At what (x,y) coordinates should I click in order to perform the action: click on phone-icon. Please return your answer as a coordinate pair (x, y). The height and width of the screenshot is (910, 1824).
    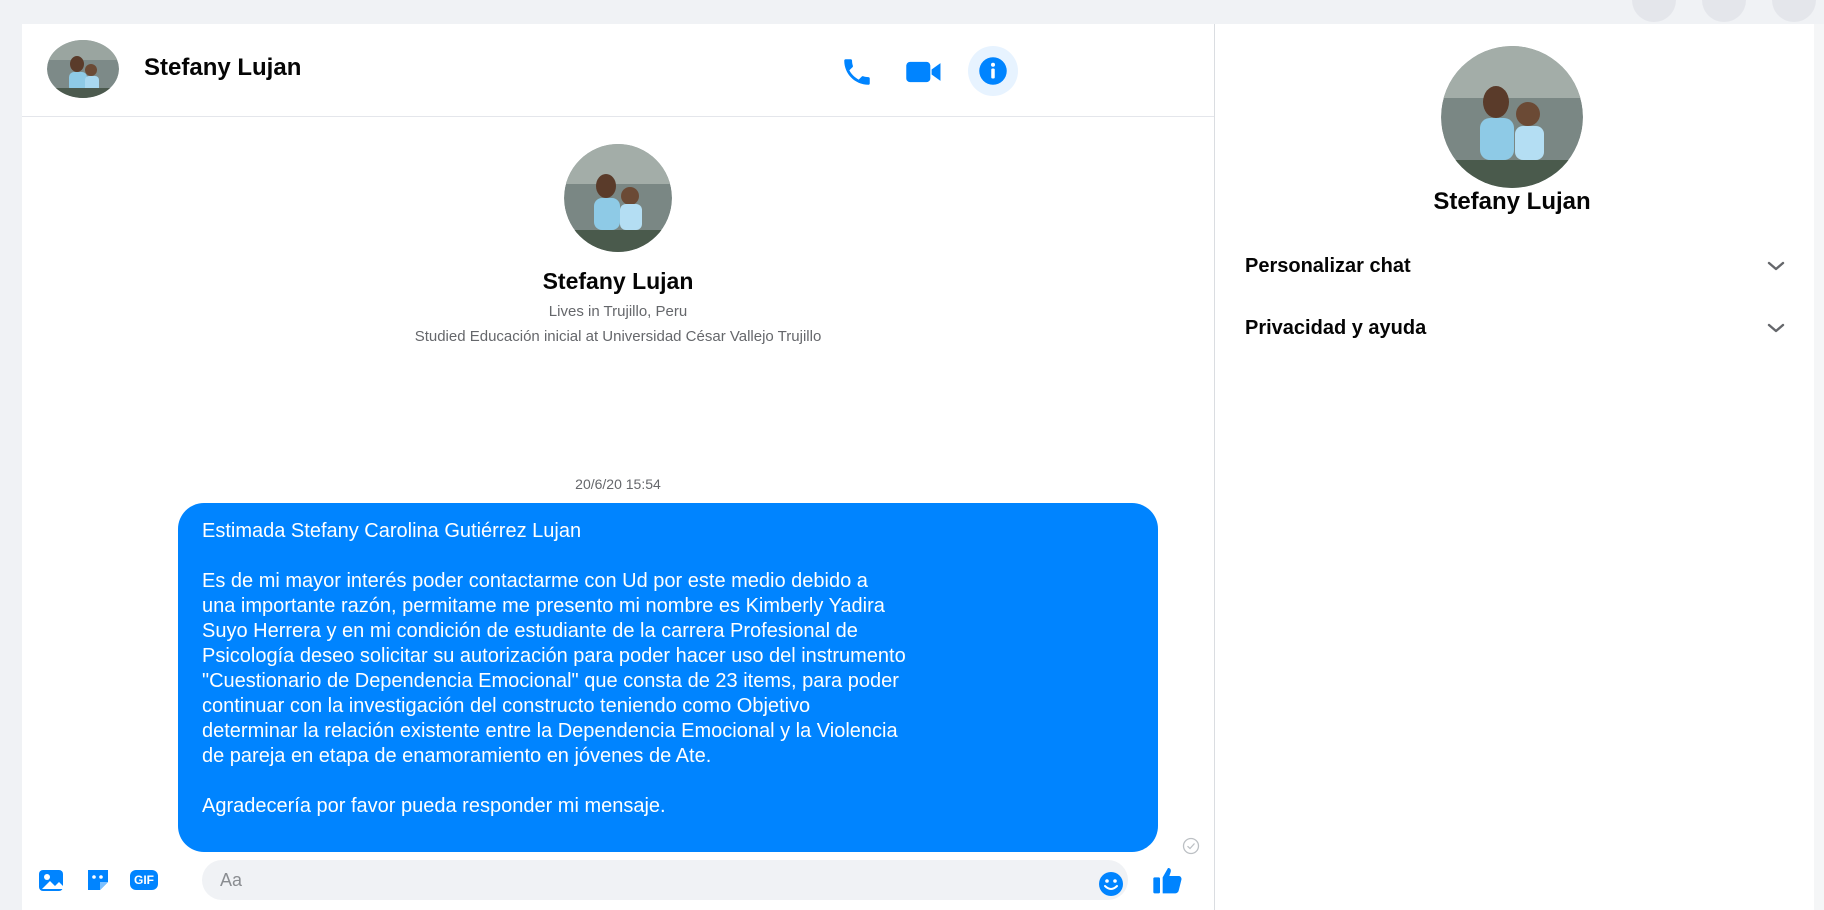
    Looking at the image, I should click on (857, 72).